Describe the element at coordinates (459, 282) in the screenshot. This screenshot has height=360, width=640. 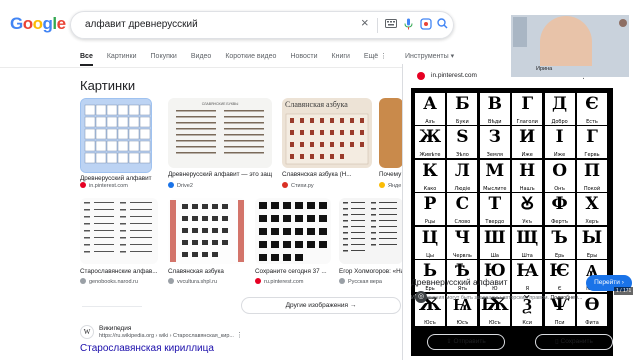
I see `panel-title: Древнерусский алфавит` at that location.